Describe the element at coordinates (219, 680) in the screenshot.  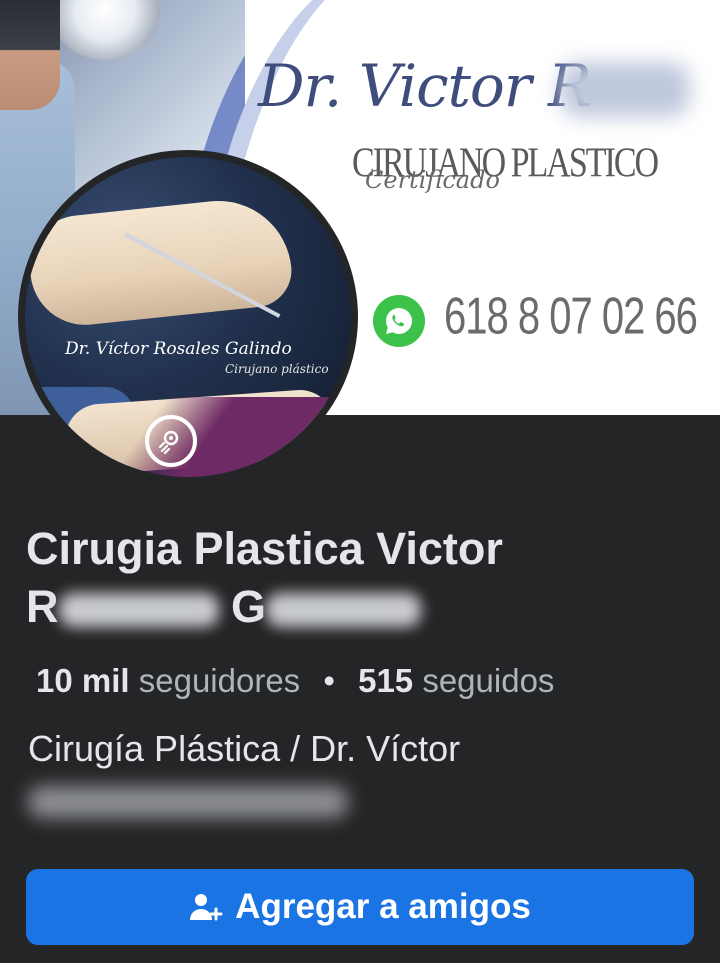
I see `followers-label: seguidores` at that location.